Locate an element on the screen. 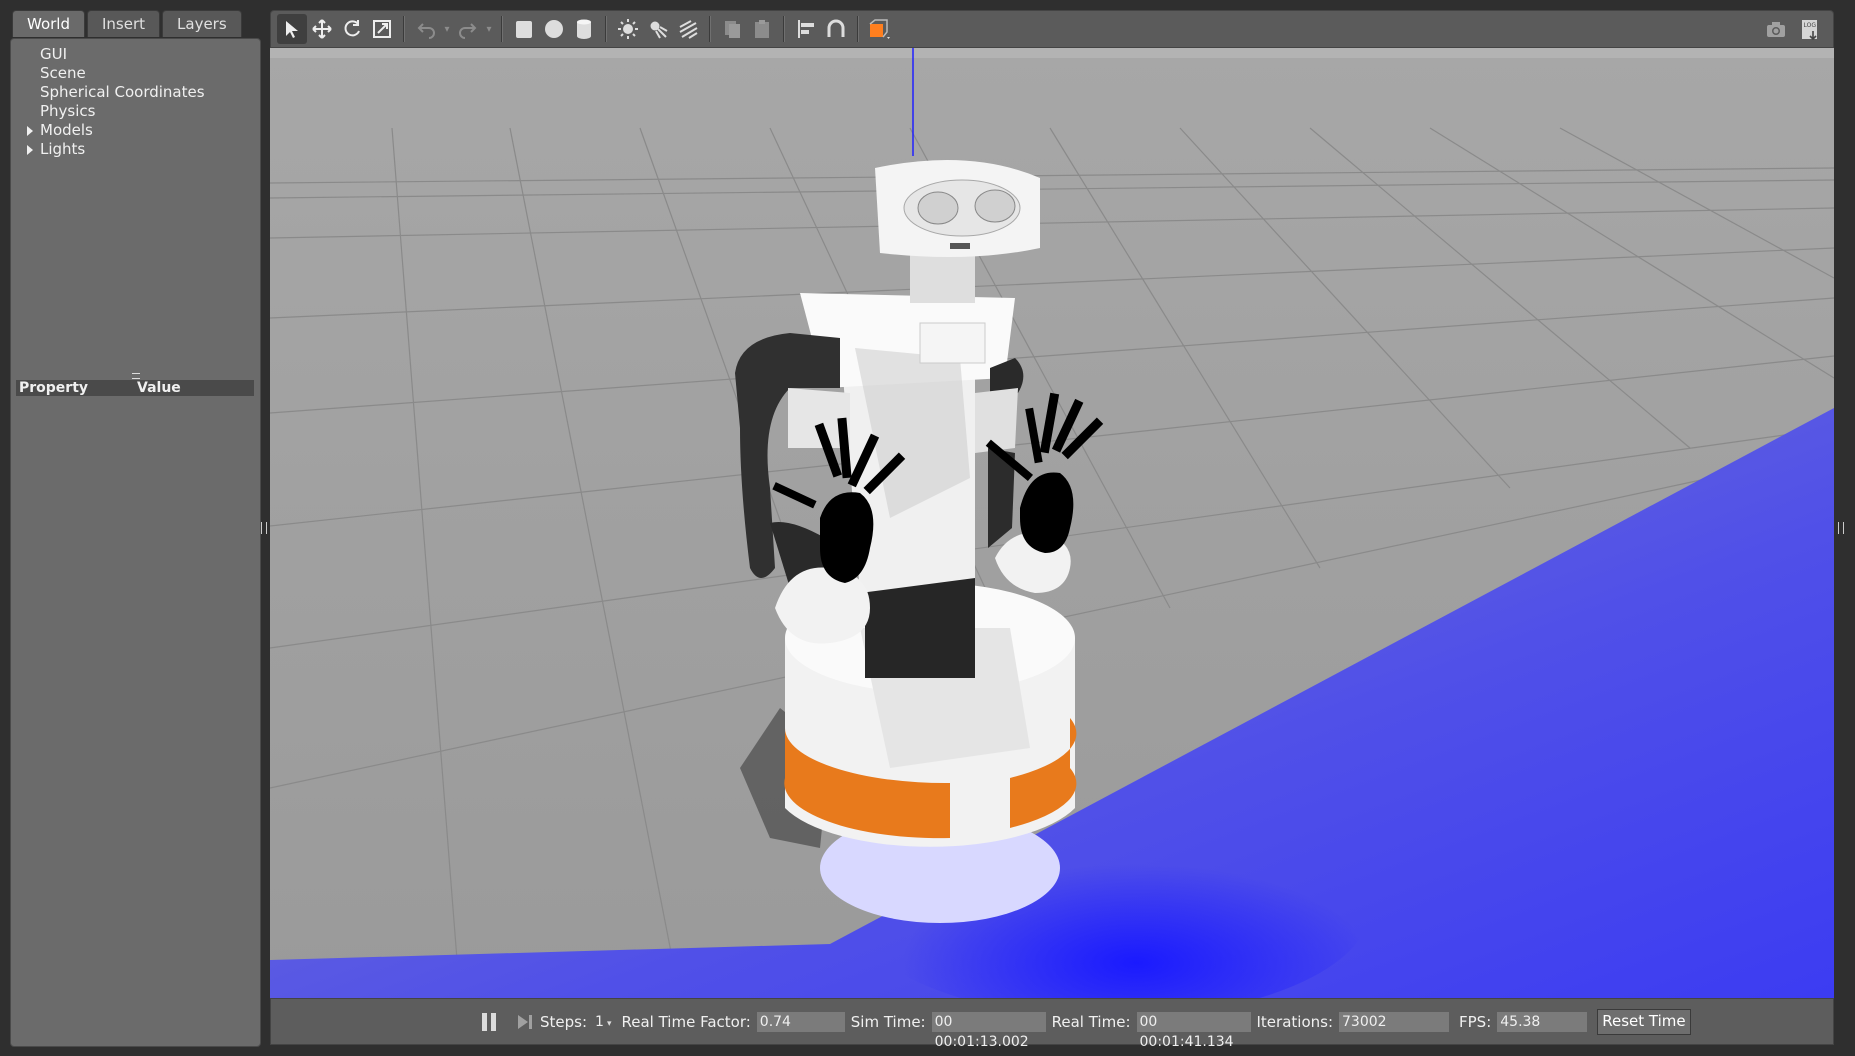 The image size is (1855, 1056). tree-item-spherical-coordinates: Spherical Coordinates is located at coordinates (135, 92).